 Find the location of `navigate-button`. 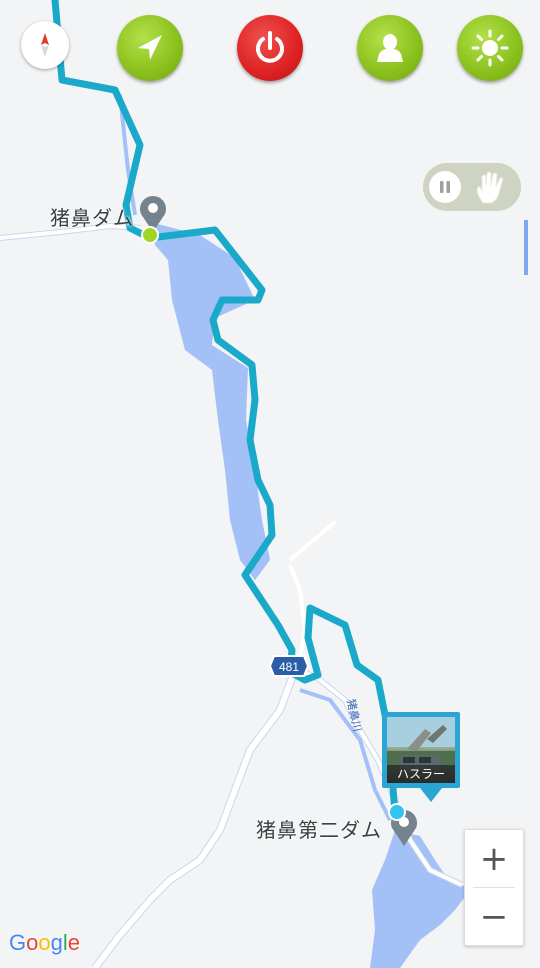

navigate-button is located at coordinates (150, 48).